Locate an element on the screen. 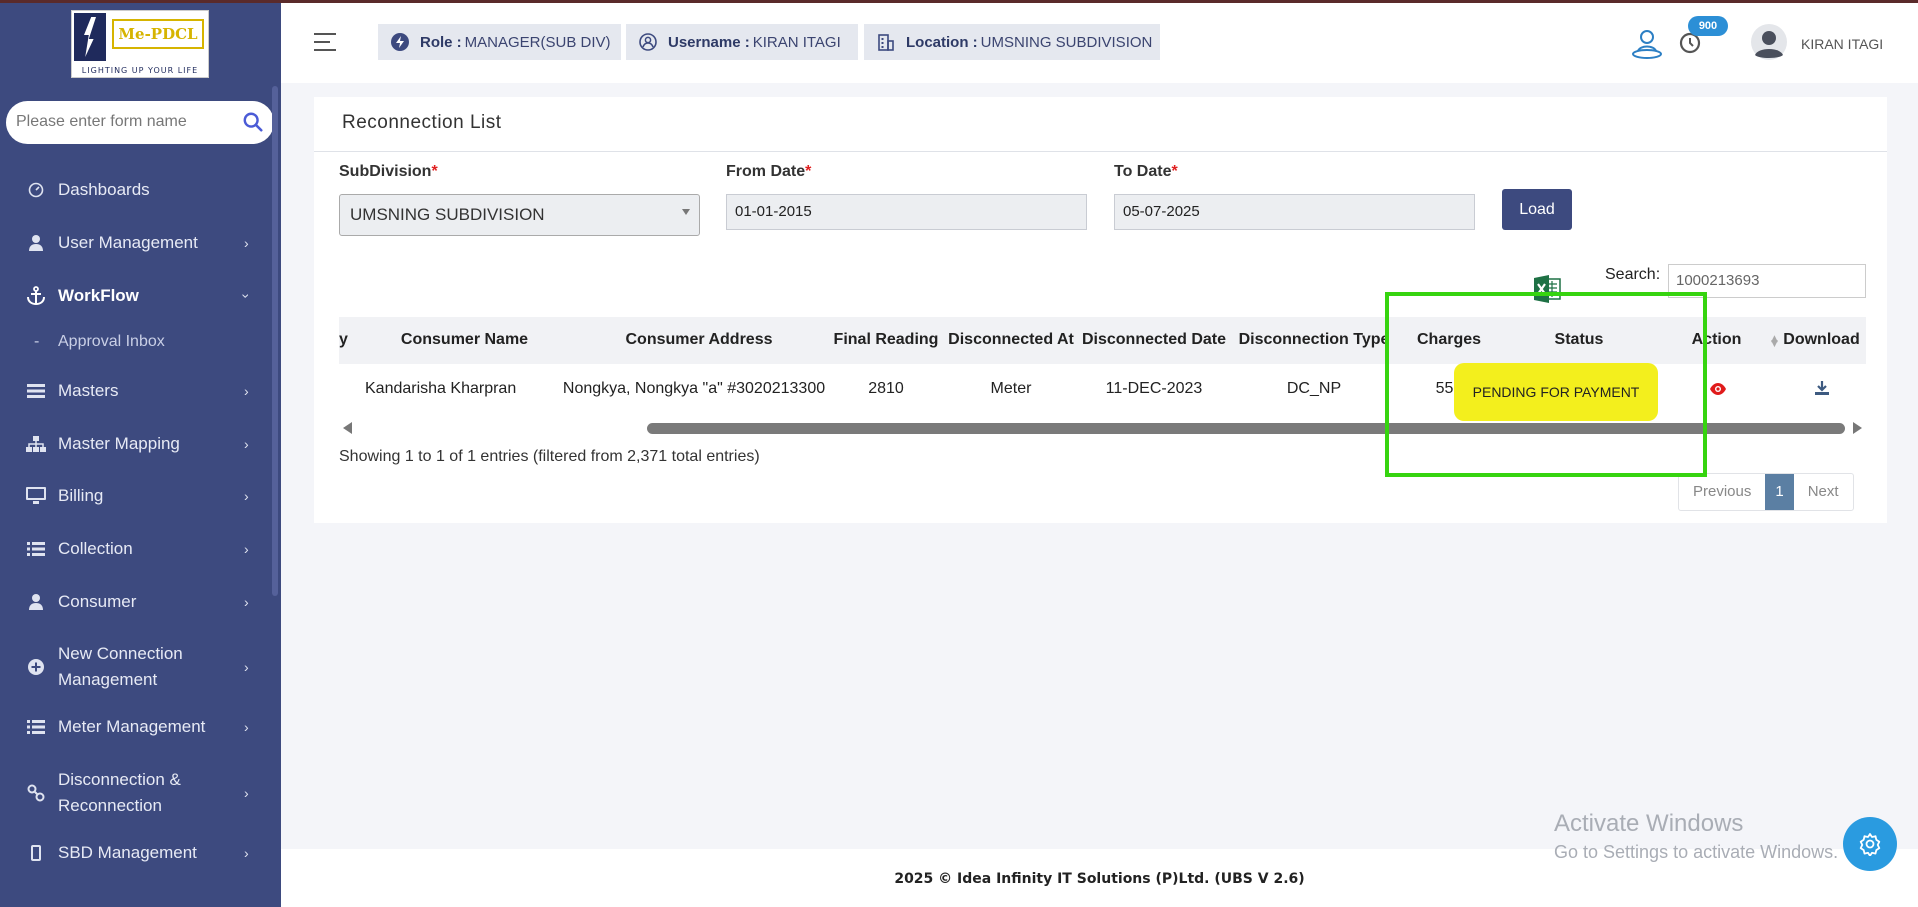  sidebar-item-workflow: WorkFlow › is located at coordinates (140, 296).